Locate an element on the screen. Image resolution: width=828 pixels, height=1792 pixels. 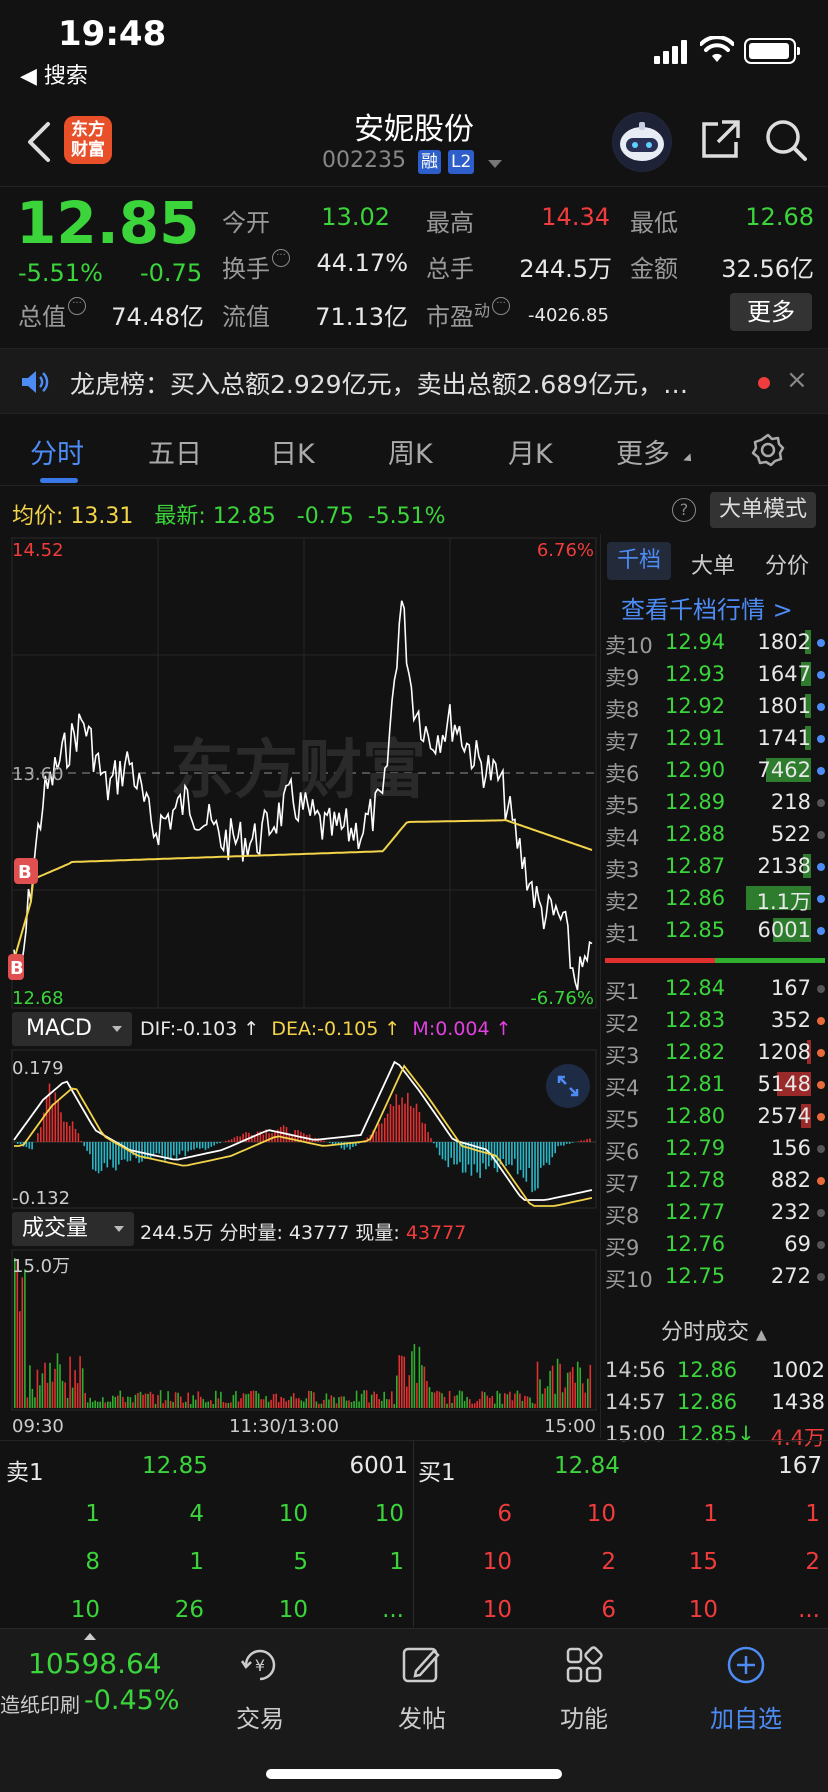
tab-intraday: 分时 is located at coordinates (57, 451).